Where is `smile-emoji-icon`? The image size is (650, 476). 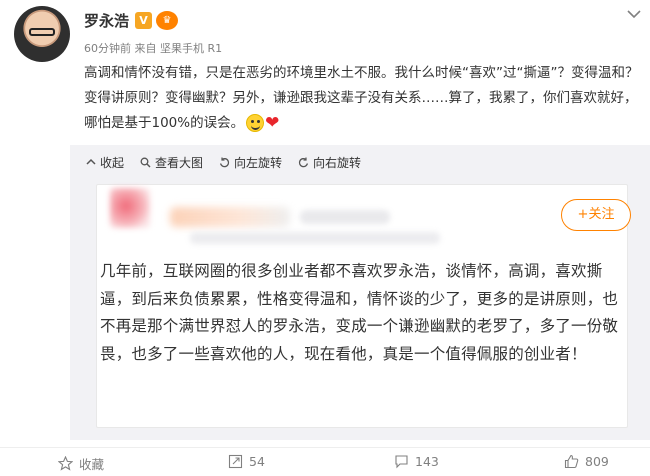
smile-emoji-icon is located at coordinates (255, 123).